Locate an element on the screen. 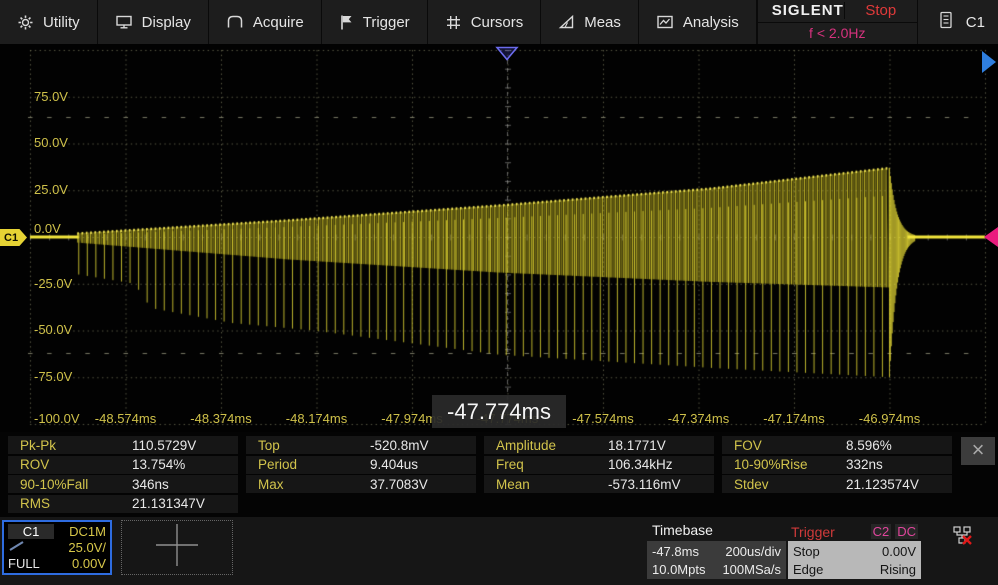  status-top-row: SIGLENT Stop is located at coordinates (837, 11).